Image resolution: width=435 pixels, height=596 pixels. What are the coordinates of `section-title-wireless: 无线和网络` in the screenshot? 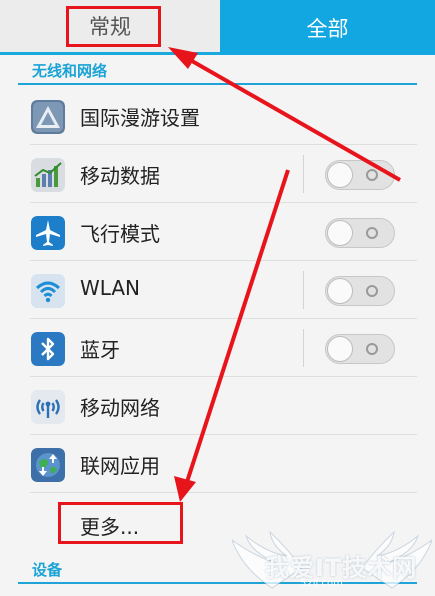 It's located at (70, 71).